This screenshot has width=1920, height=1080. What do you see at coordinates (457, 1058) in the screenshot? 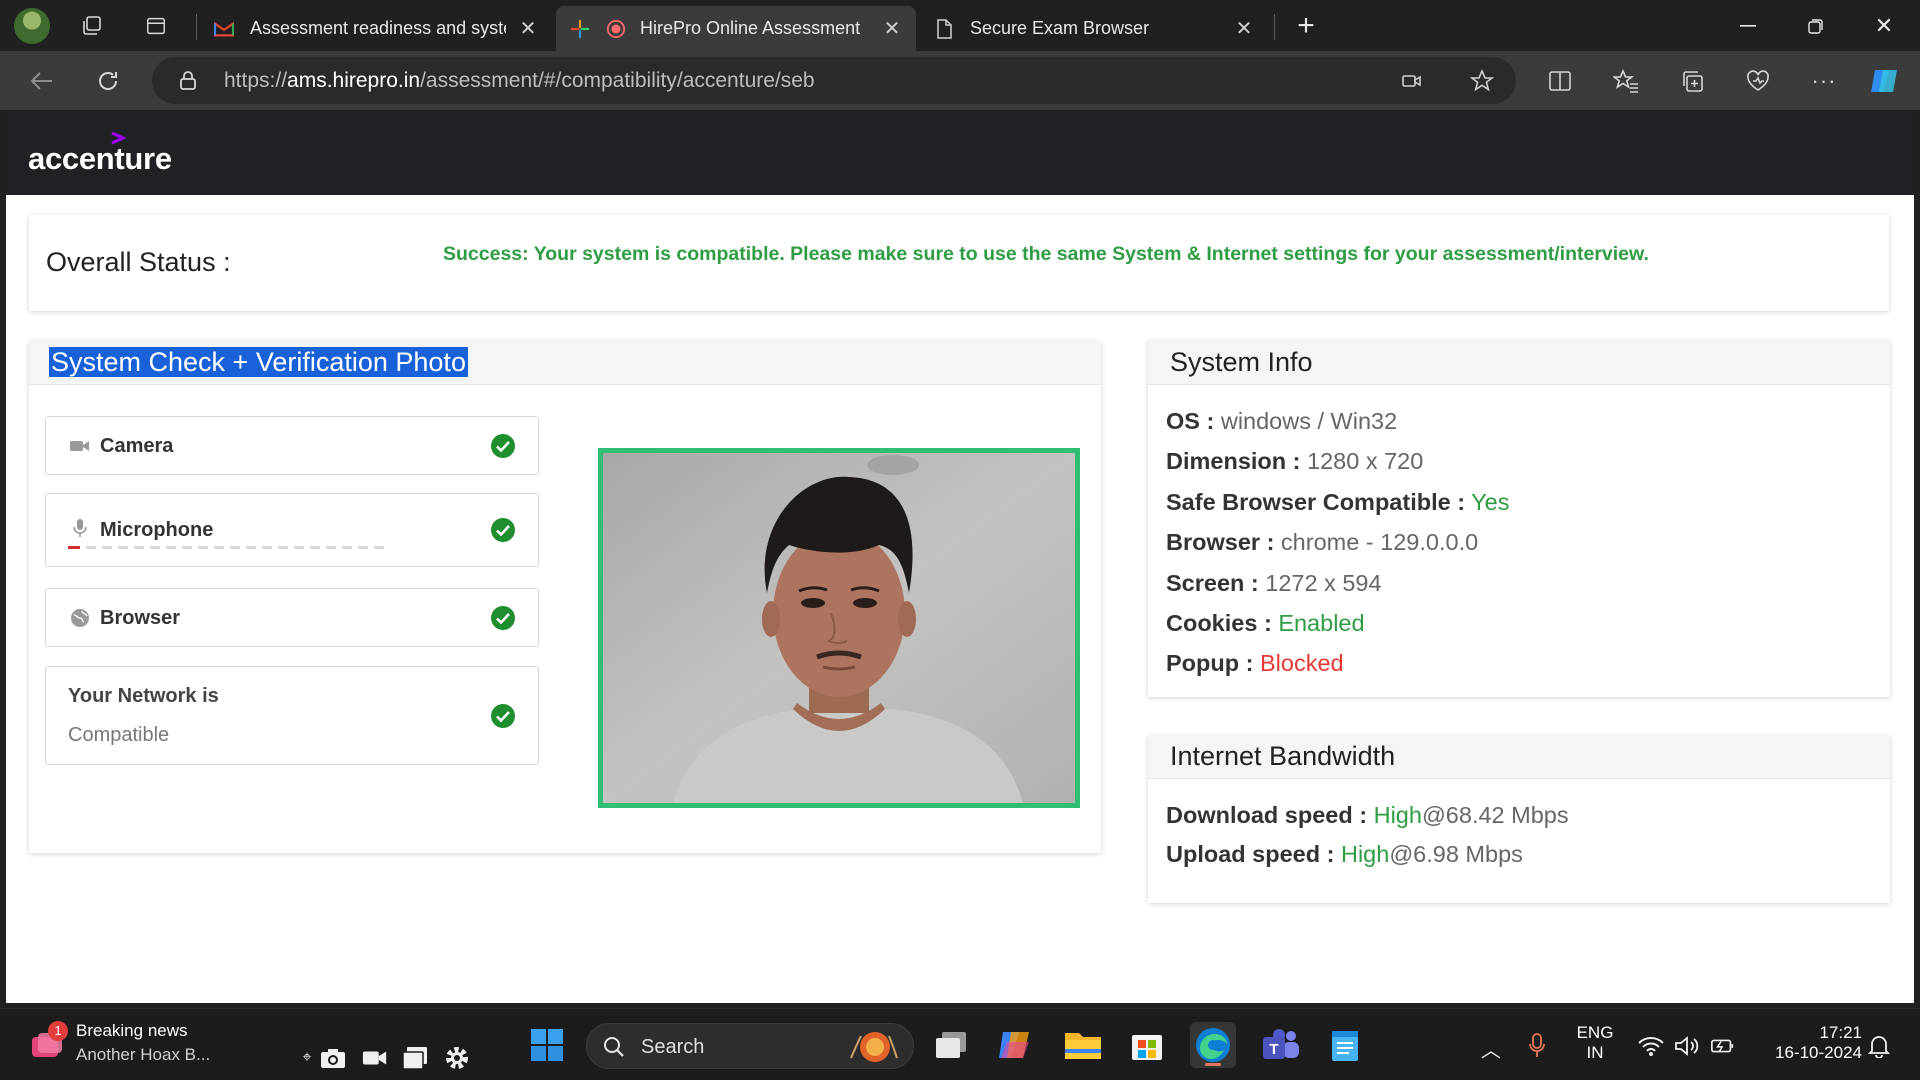
I see `settings-gear-icon` at bounding box center [457, 1058].